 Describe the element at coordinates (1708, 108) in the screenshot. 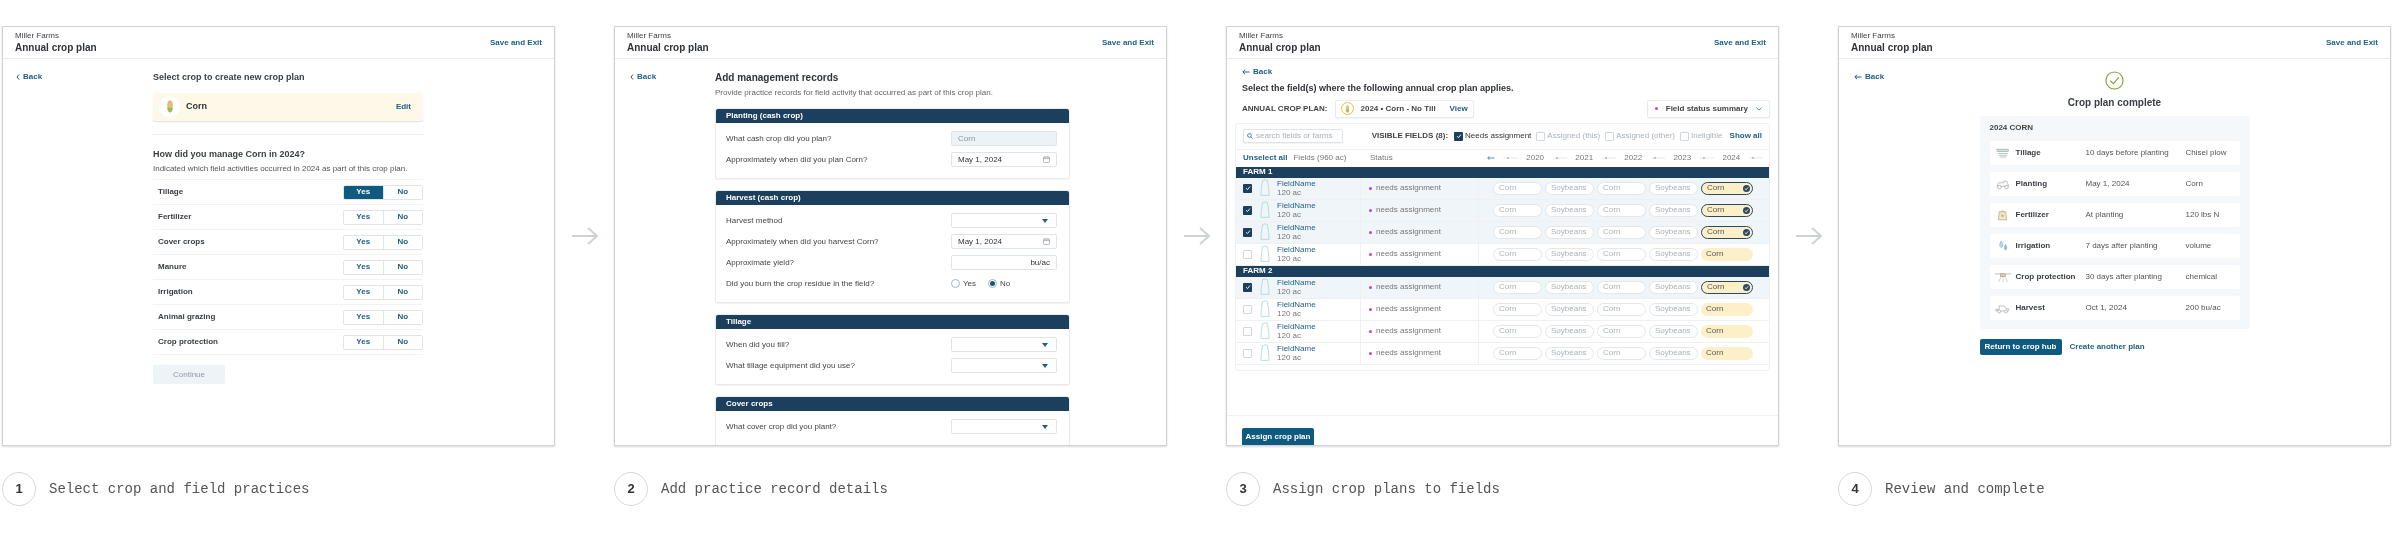

I see `status-summary-dropdown: Field status summary` at that location.